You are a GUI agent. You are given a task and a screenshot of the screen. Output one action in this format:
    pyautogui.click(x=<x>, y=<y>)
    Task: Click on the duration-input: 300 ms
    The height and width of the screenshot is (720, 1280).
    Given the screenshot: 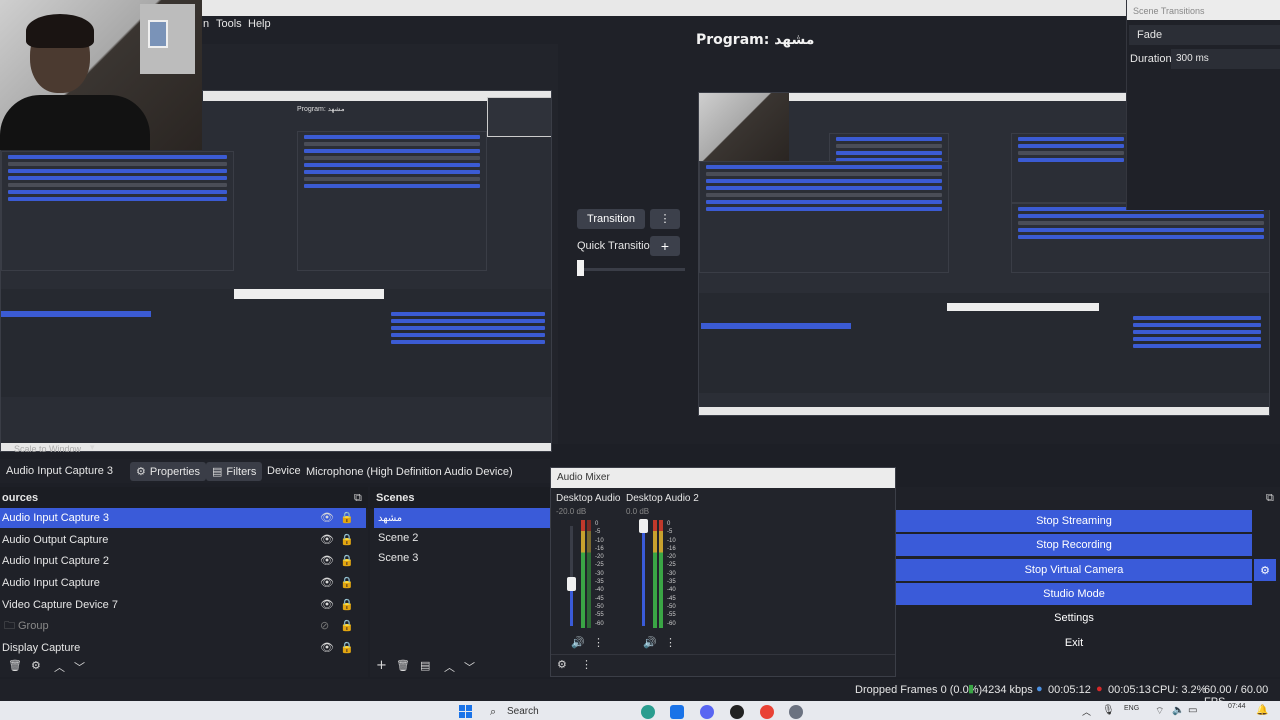 What is the action you would take?
    pyautogui.click(x=1225, y=59)
    